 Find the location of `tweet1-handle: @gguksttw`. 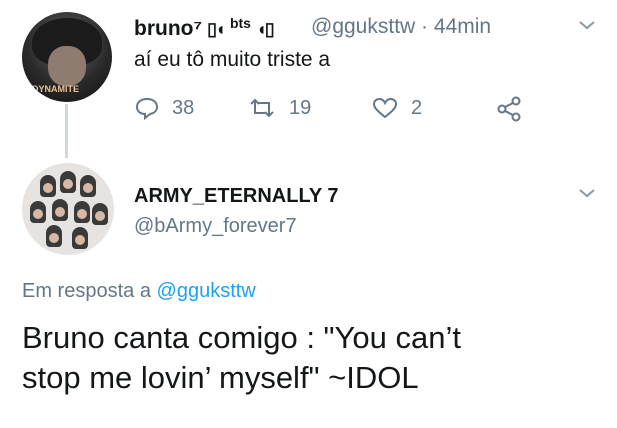

tweet1-handle: @gguksttw is located at coordinates (363, 26).